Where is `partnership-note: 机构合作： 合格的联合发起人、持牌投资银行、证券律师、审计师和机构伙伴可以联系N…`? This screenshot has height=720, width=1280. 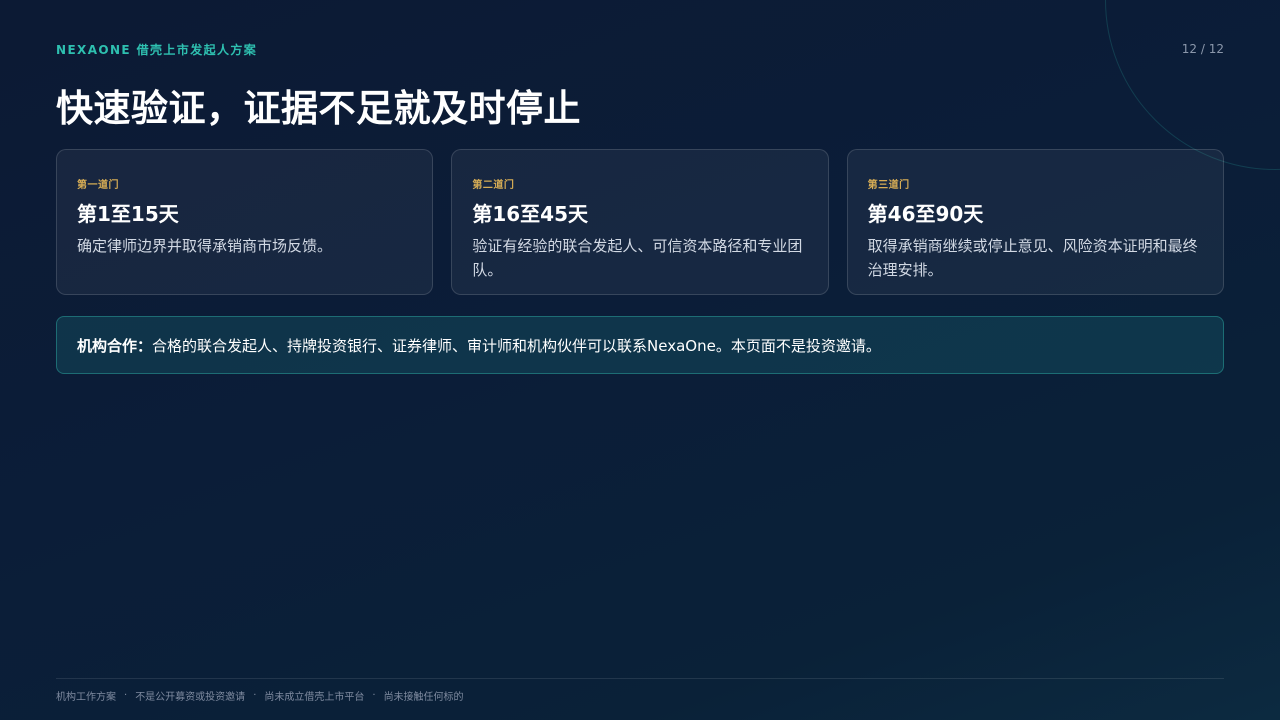 partnership-note: 机构合作： 合格的联合发起人、持牌投资银行、证券律师、审计师和机构伙伴可以联系N… is located at coordinates (640, 345).